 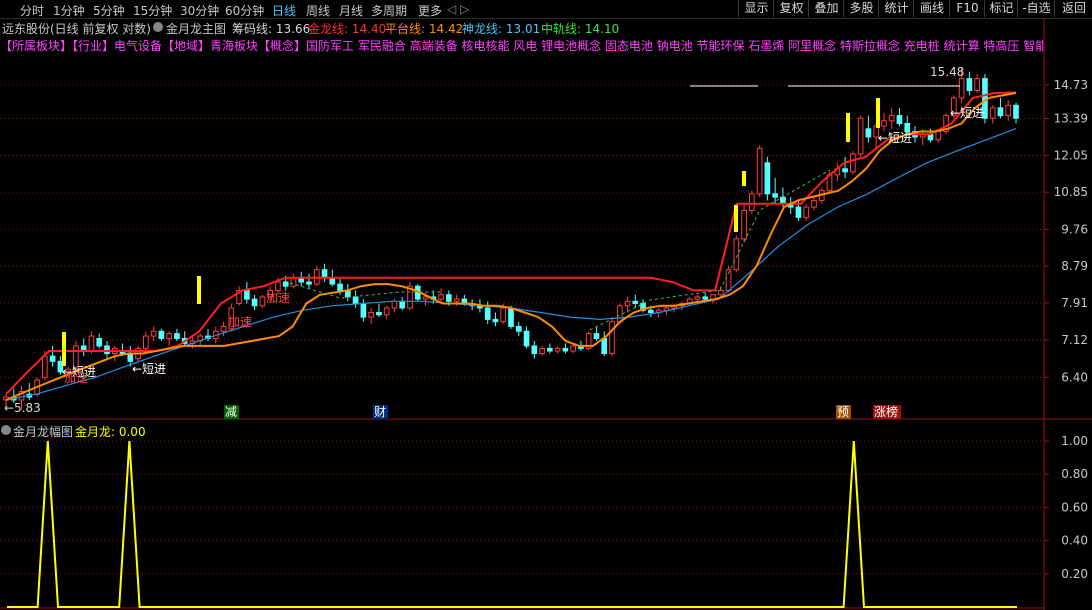 I want to click on y-tick-label-5: 8.79, so click(x=1074, y=266).